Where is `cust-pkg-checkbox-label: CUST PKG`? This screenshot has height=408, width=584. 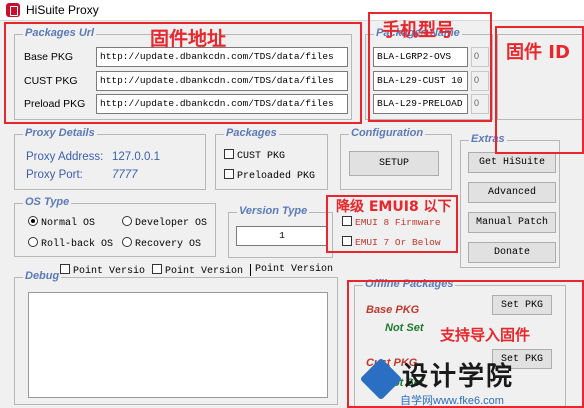 cust-pkg-checkbox-label: CUST PKG is located at coordinates (261, 156).